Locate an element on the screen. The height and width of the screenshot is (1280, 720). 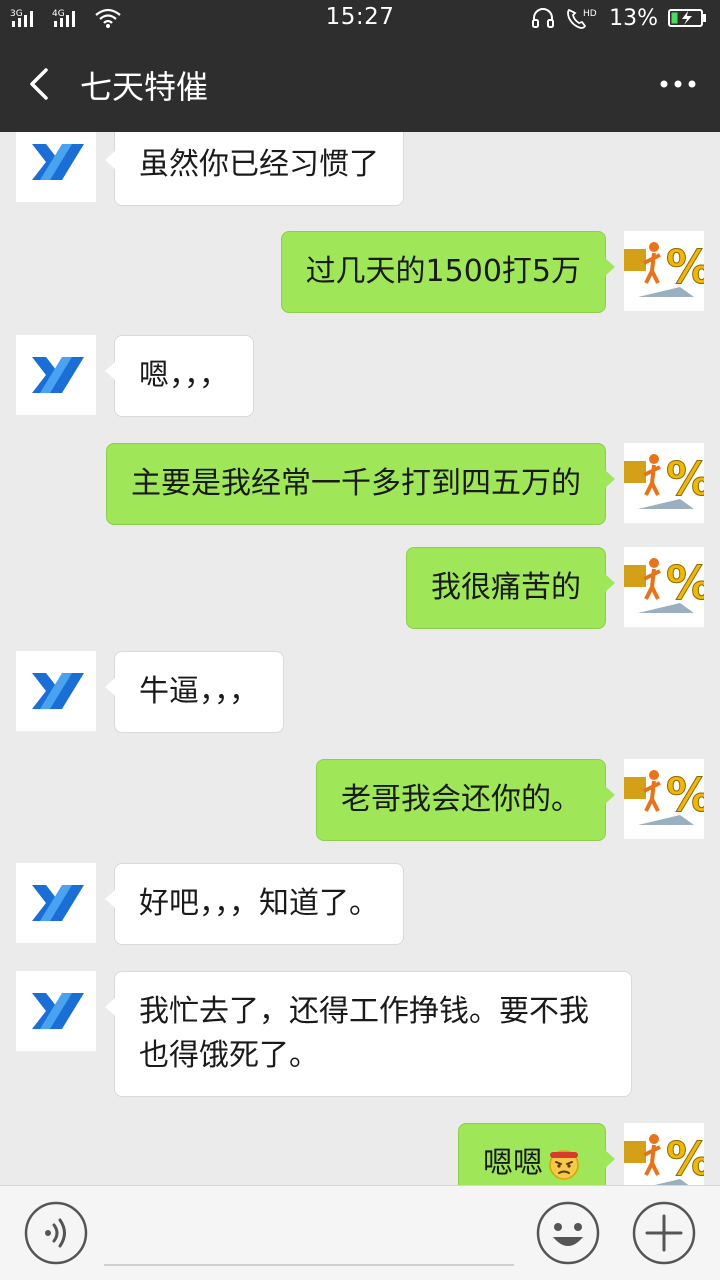
battery-charging-icon is located at coordinates (687, 18).